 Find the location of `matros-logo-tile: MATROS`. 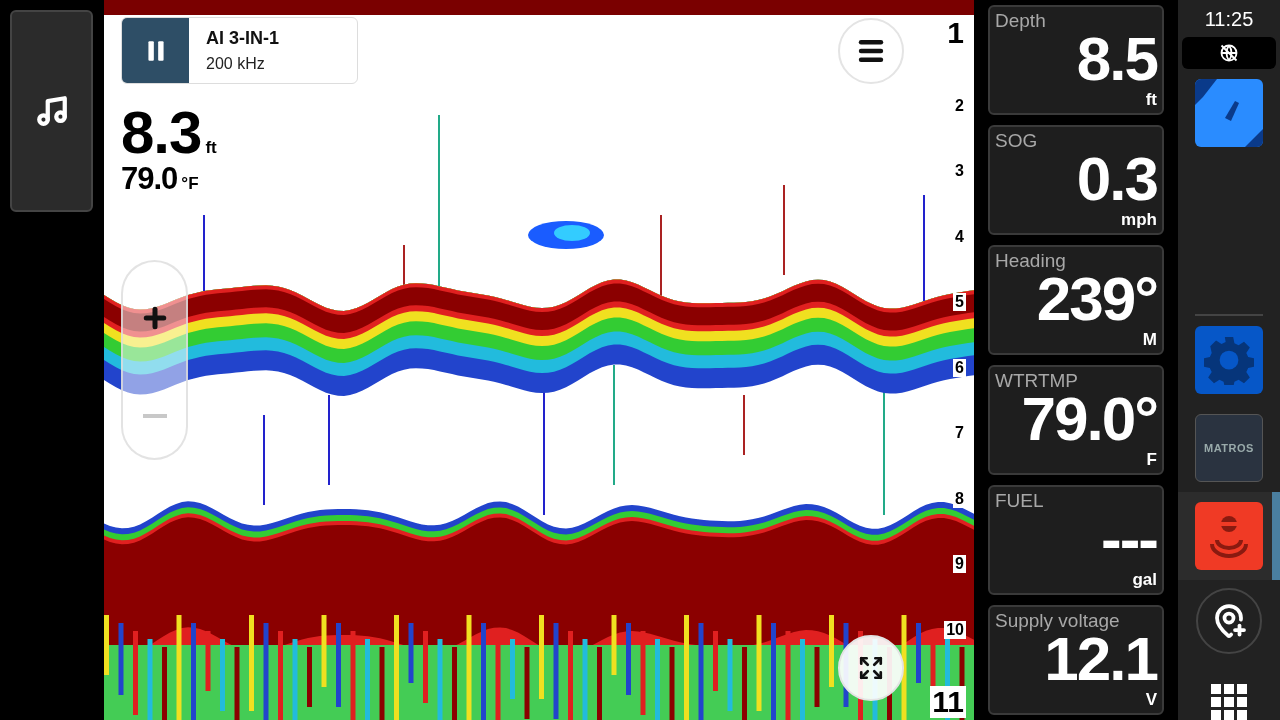

matros-logo-tile: MATROS is located at coordinates (1229, 448).